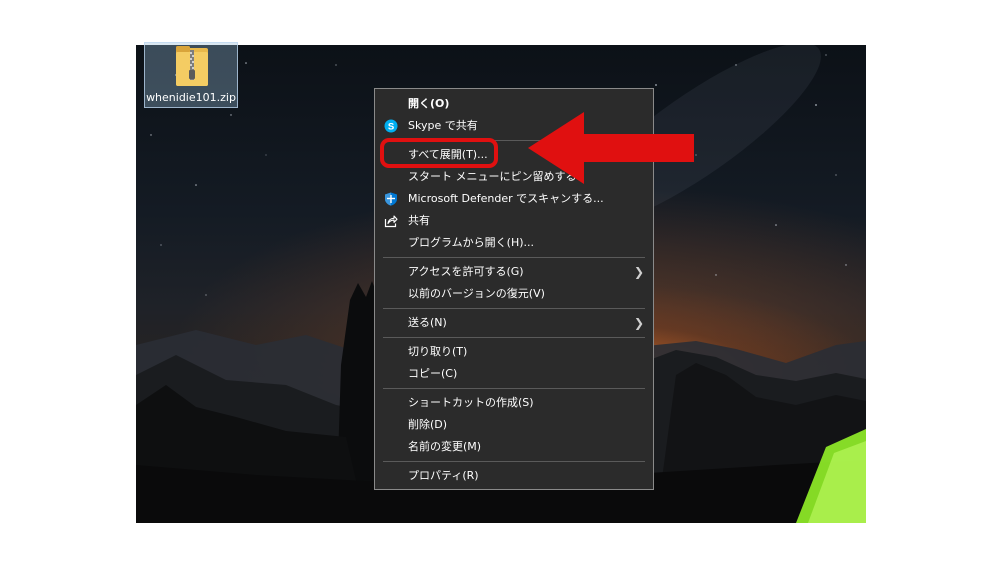  What do you see at coordinates (466, 271) in the screenshot?
I see `menu-item-label: アクセスを許可する(G)` at bounding box center [466, 271].